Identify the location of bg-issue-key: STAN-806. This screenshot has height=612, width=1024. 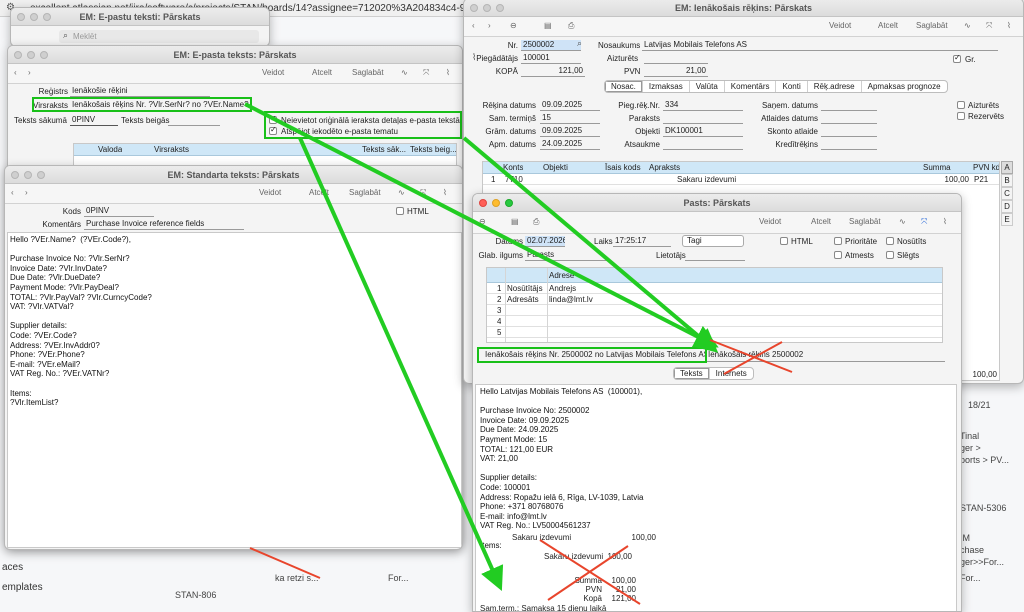
(195, 595).